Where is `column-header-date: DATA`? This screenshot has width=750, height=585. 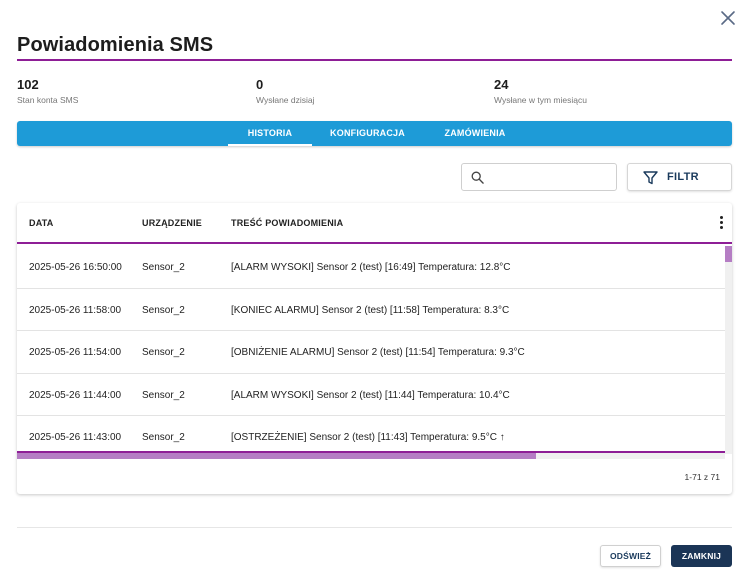 column-header-date: DATA is located at coordinates (41, 223).